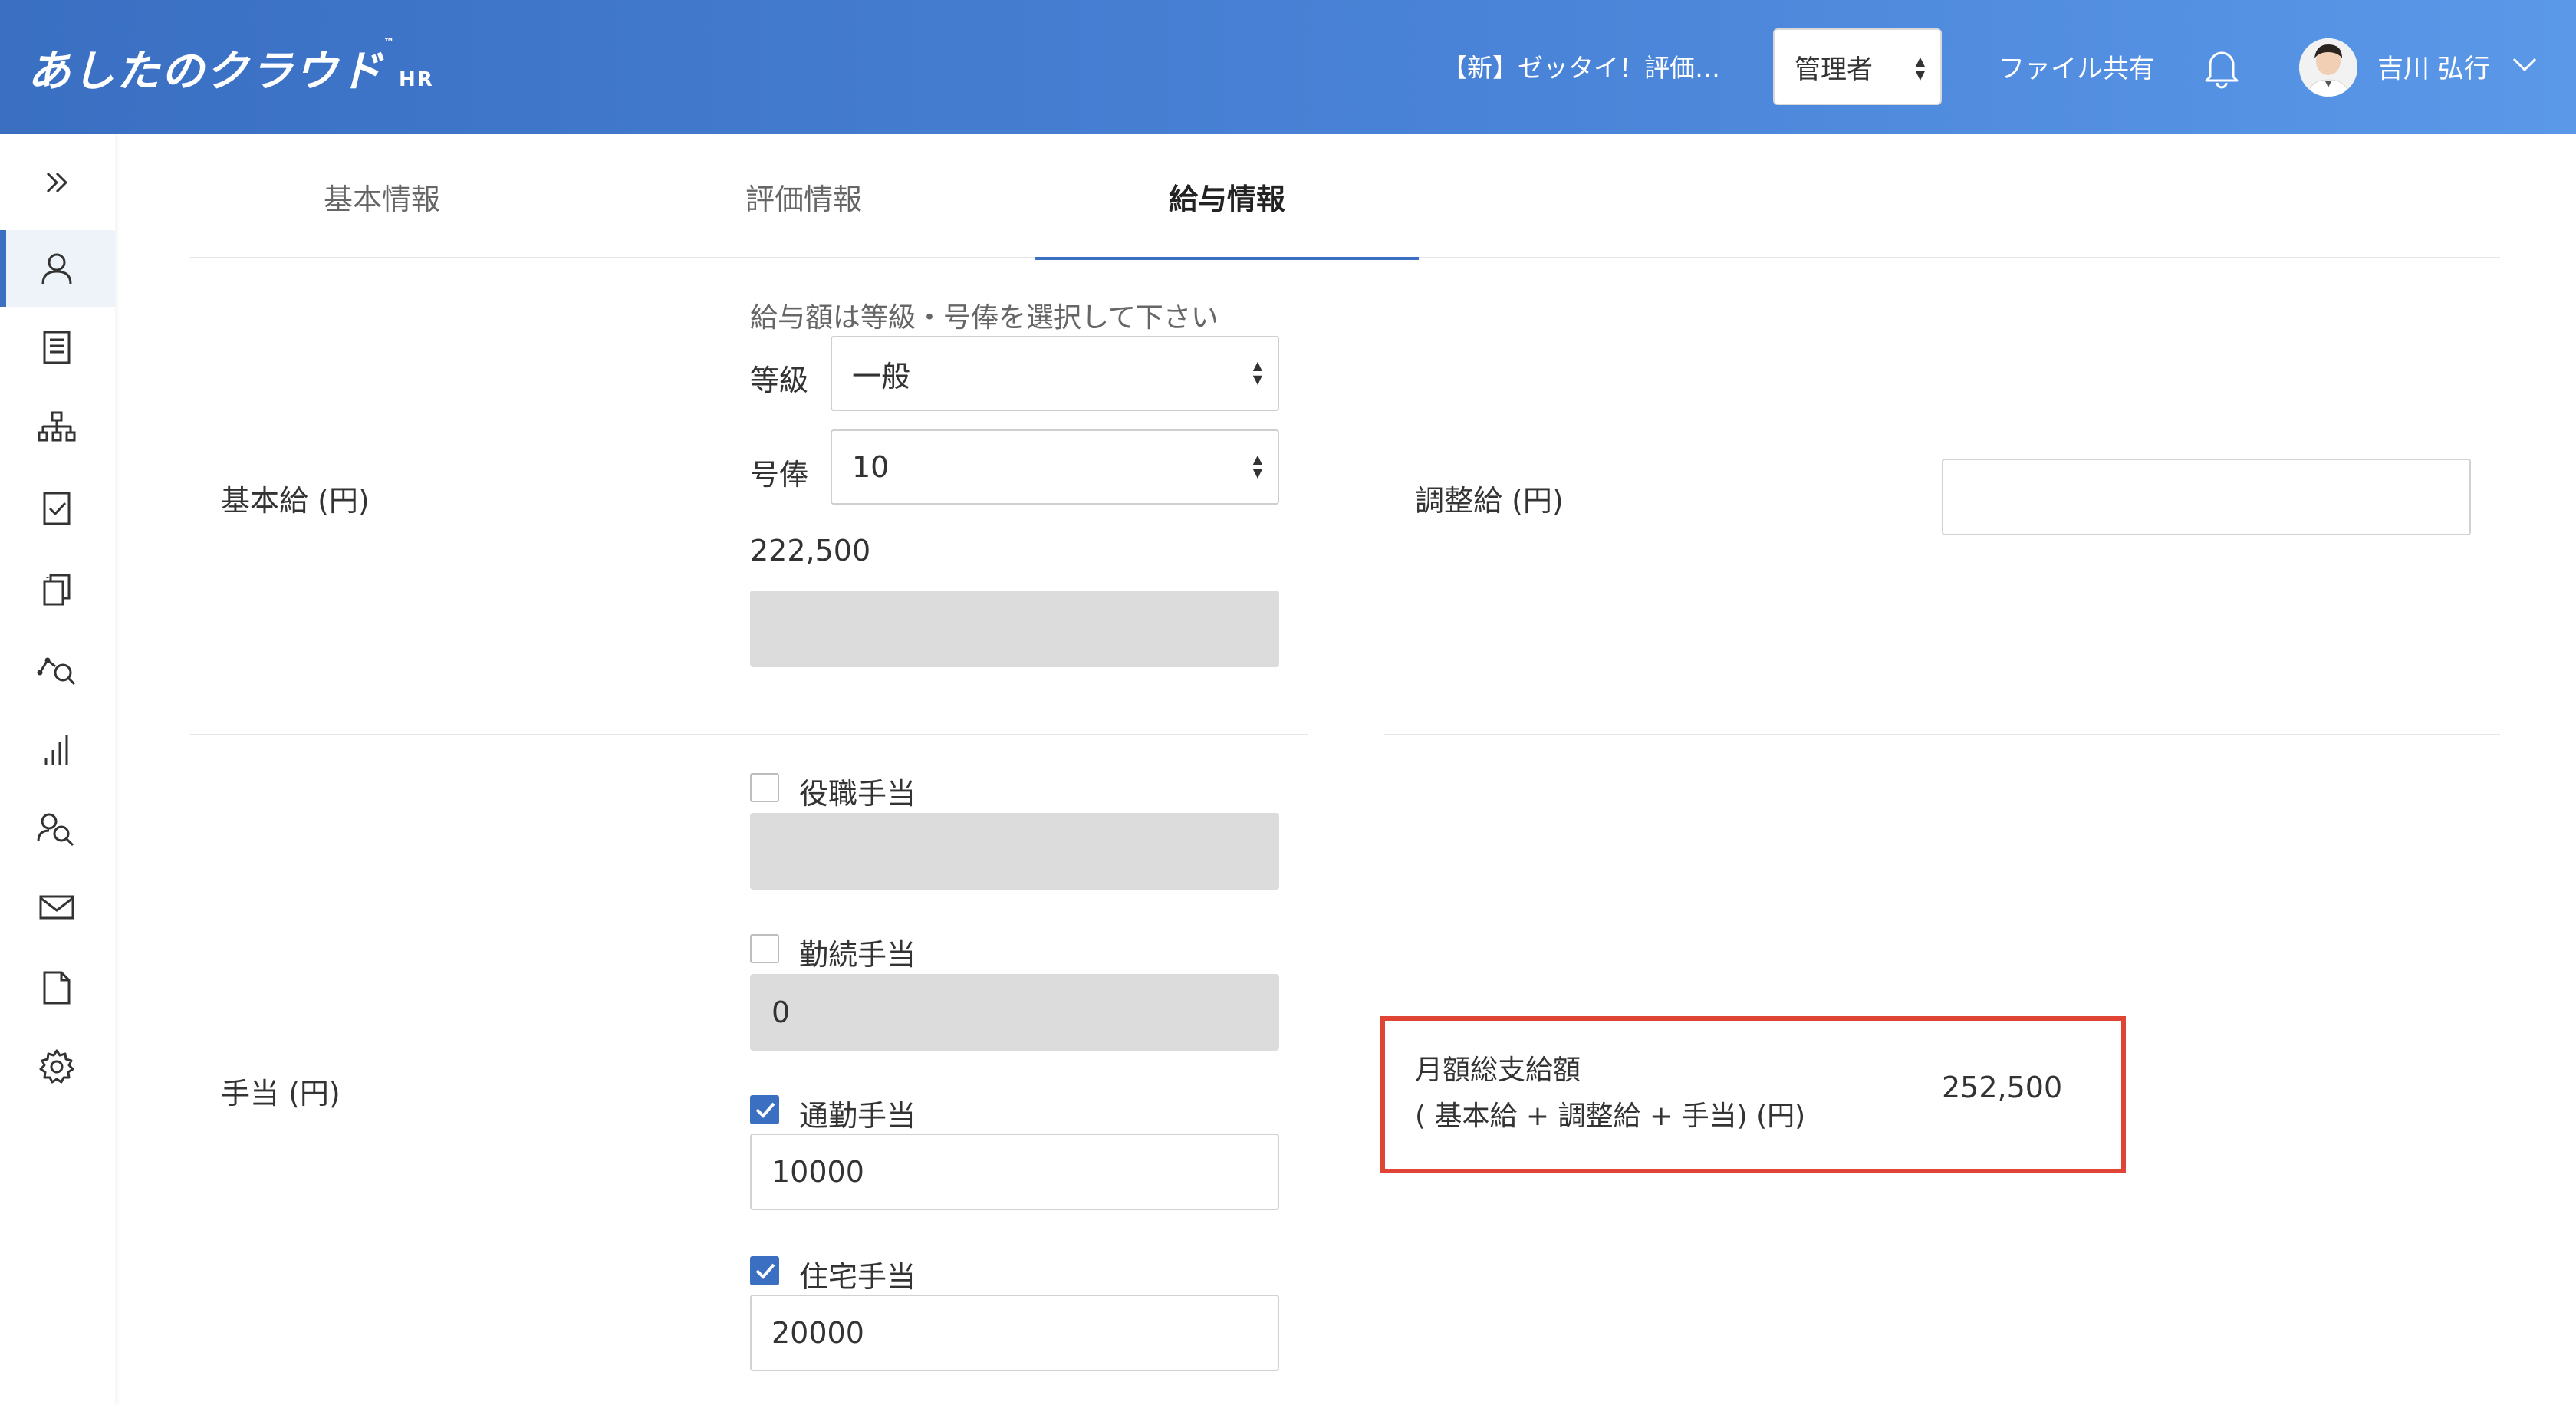 The width and height of the screenshot is (2576, 1405). Describe the element at coordinates (857, 955) in the screenshot. I see `tenure-allowance-label: 勤続手当` at that location.